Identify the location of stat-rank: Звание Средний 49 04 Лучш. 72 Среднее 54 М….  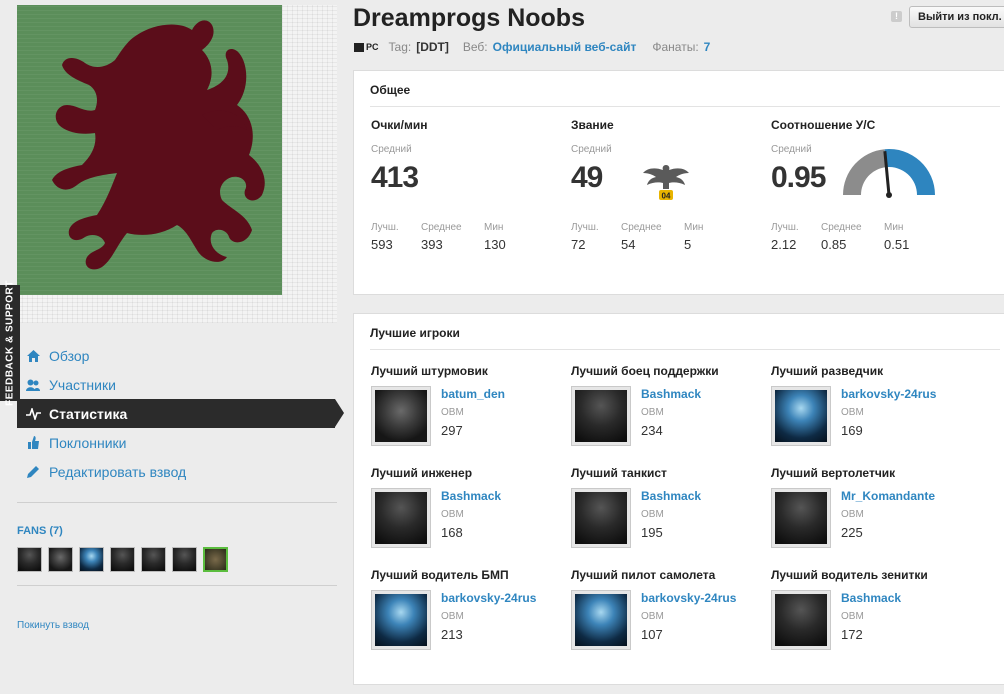
(671, 185).